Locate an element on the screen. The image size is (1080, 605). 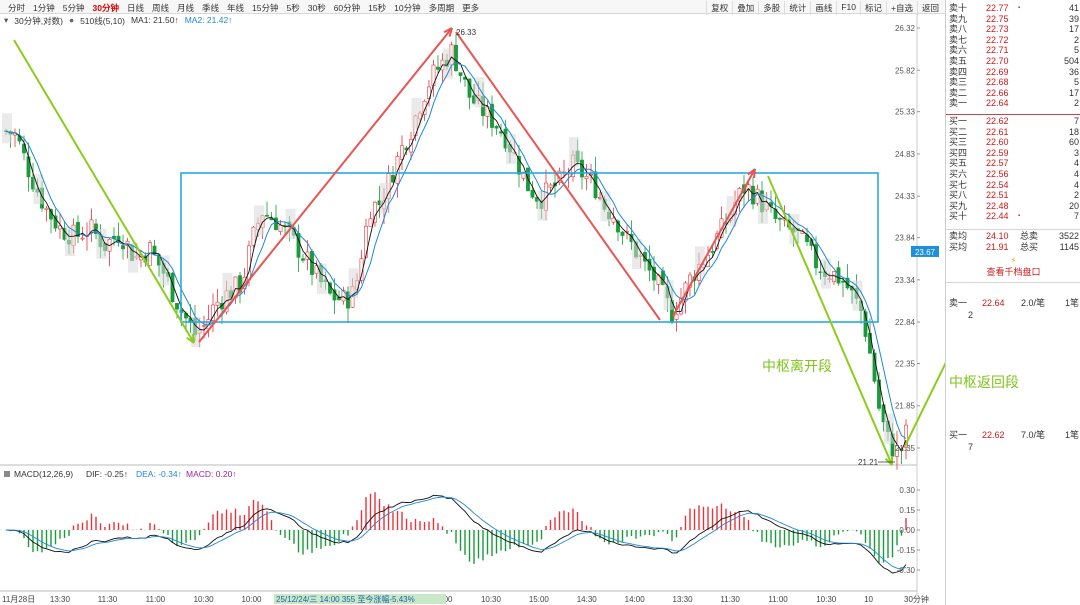
price-tick-label: 25.82 is located at coordinates (905, 70).